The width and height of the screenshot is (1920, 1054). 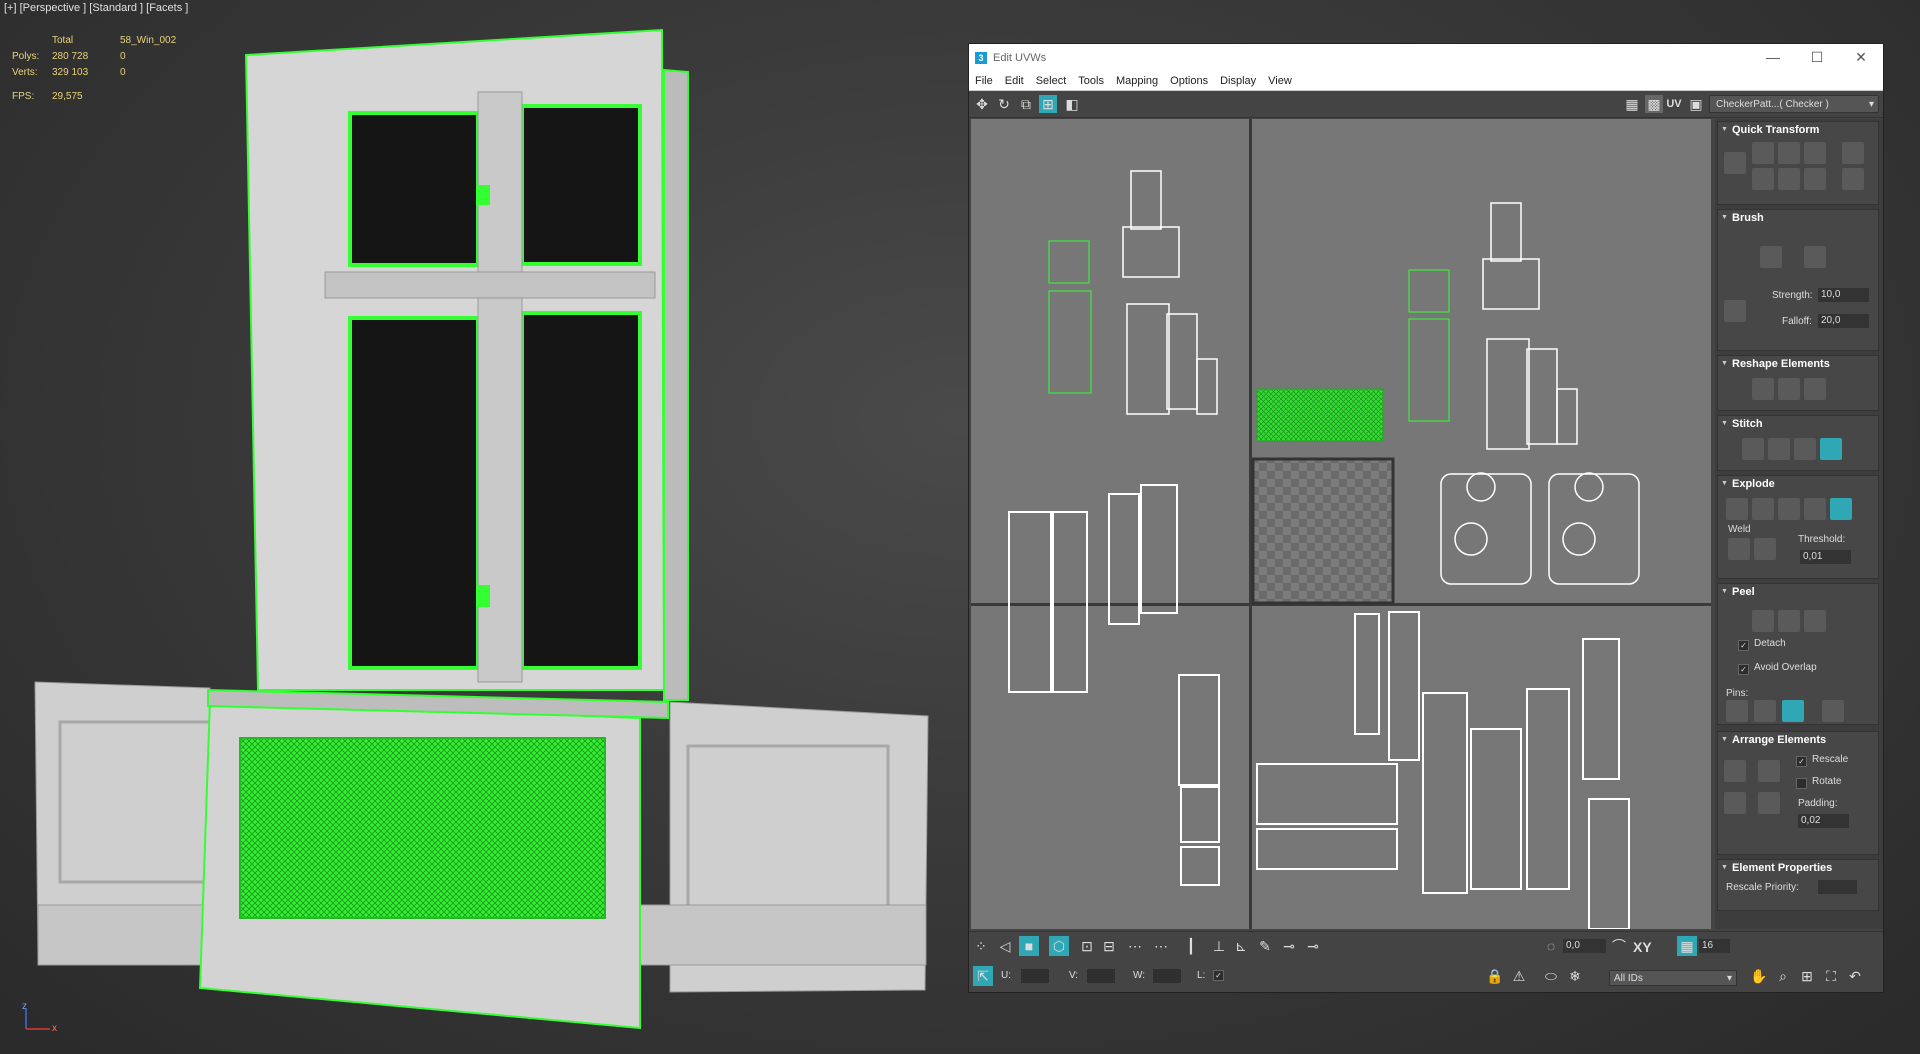 What do you see at coordinates (1817, 57) in the screenshot?
I see `maximize-button: ☐` at bounding box center [1817, 57].